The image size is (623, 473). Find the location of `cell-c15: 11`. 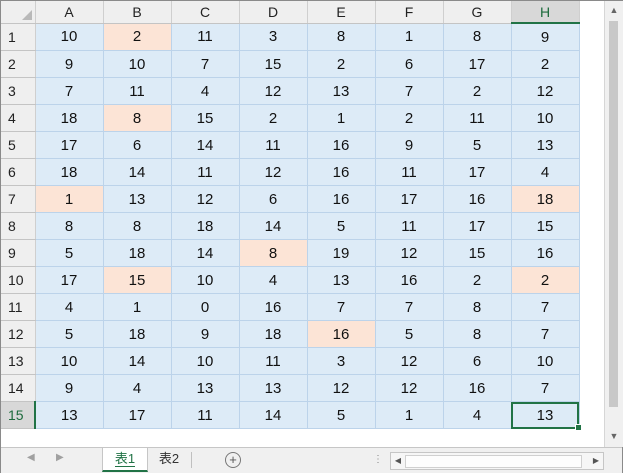

cell-c15: 11 is located at coordinates (205, 415).